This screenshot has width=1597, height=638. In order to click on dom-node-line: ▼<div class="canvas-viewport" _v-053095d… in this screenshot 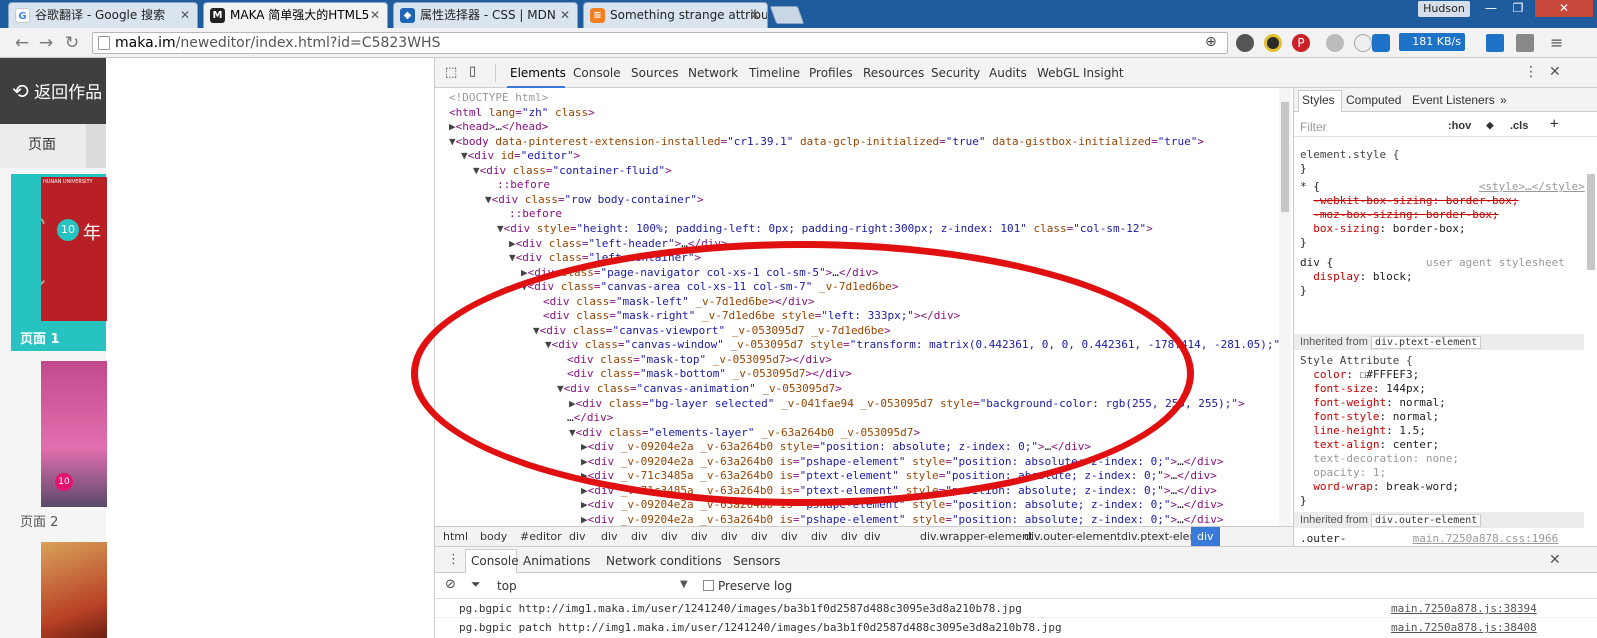, I will do `click(712, 331)`.